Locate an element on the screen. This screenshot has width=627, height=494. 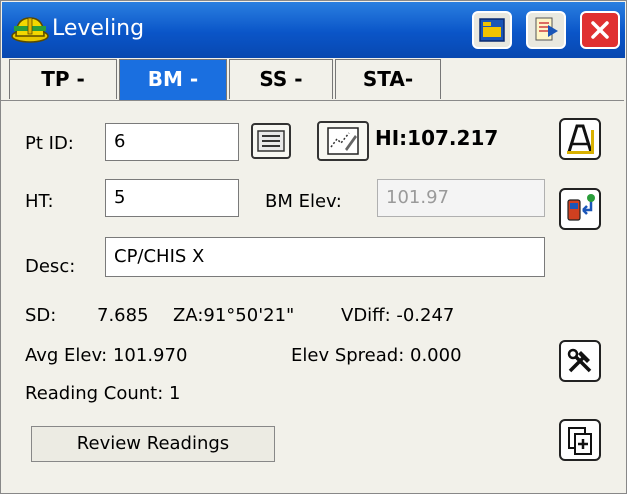
device-connect-icon is located at coordinates (581, 207).